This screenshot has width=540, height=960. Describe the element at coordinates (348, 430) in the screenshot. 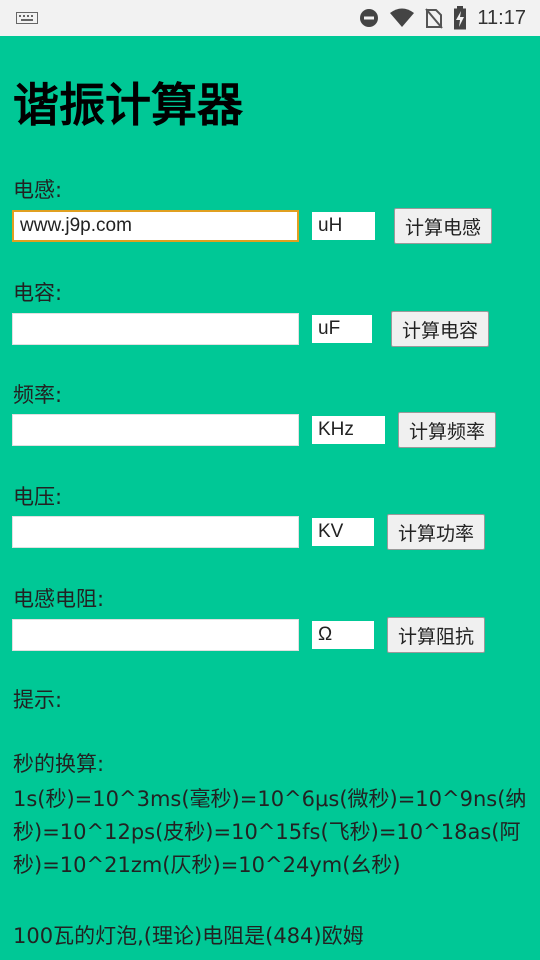

I see `frequency-unit: KHz` at that location.